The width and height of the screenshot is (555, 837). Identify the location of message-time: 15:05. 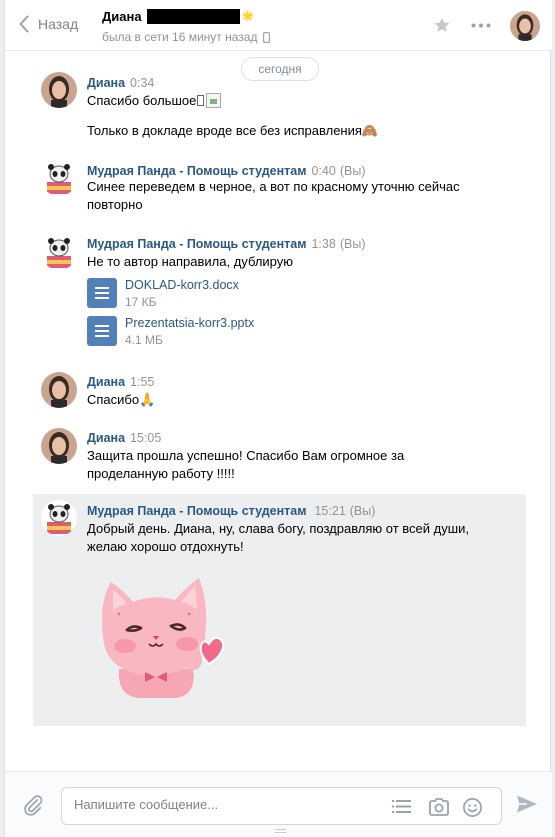
(145, 438).